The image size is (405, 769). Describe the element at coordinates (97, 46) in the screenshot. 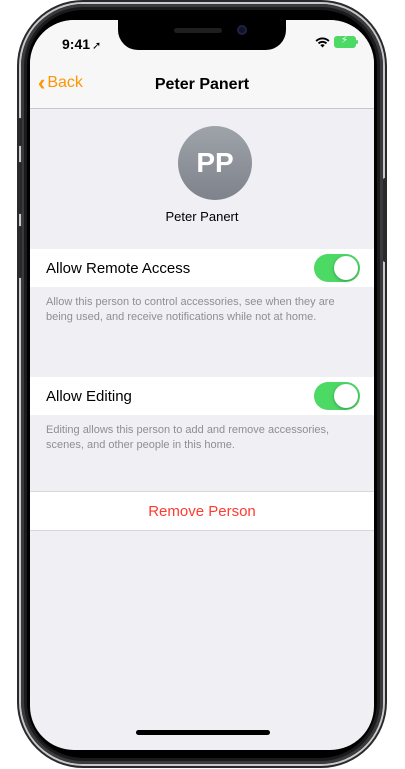

I see `location-arrow-icon: ➚` at that location.